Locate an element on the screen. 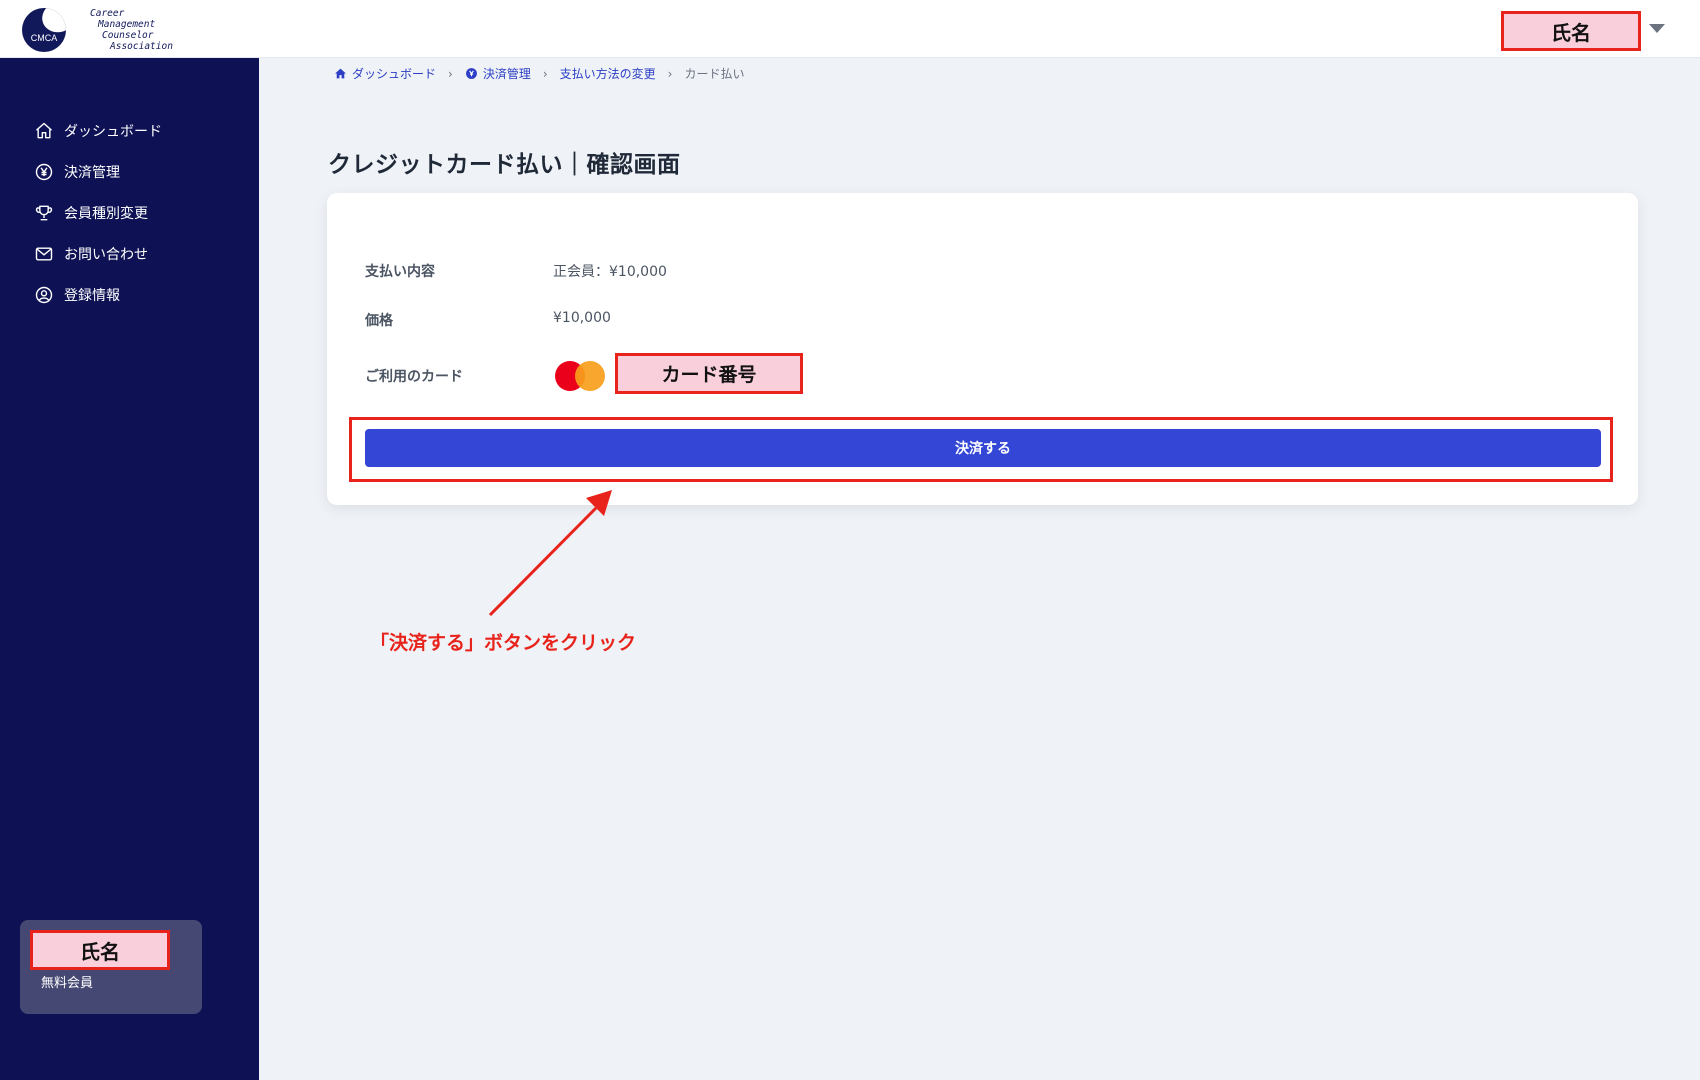  sidebar-user-name: 氏名 is located at coordinates (100, 950).